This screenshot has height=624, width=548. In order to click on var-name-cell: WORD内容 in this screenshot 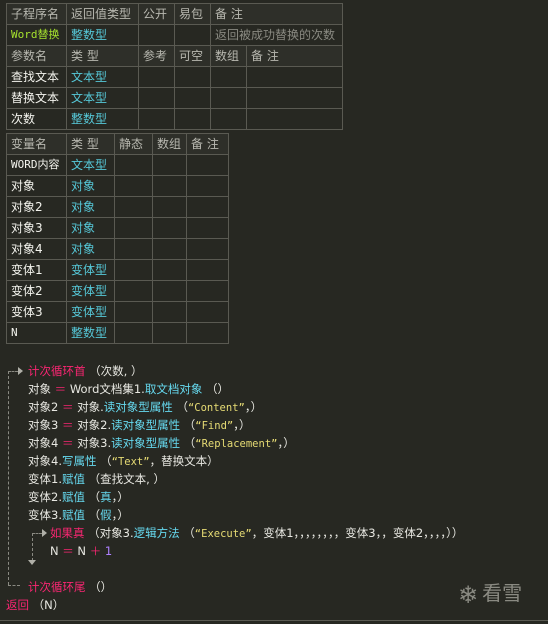, I will do `click(36, 165)`.